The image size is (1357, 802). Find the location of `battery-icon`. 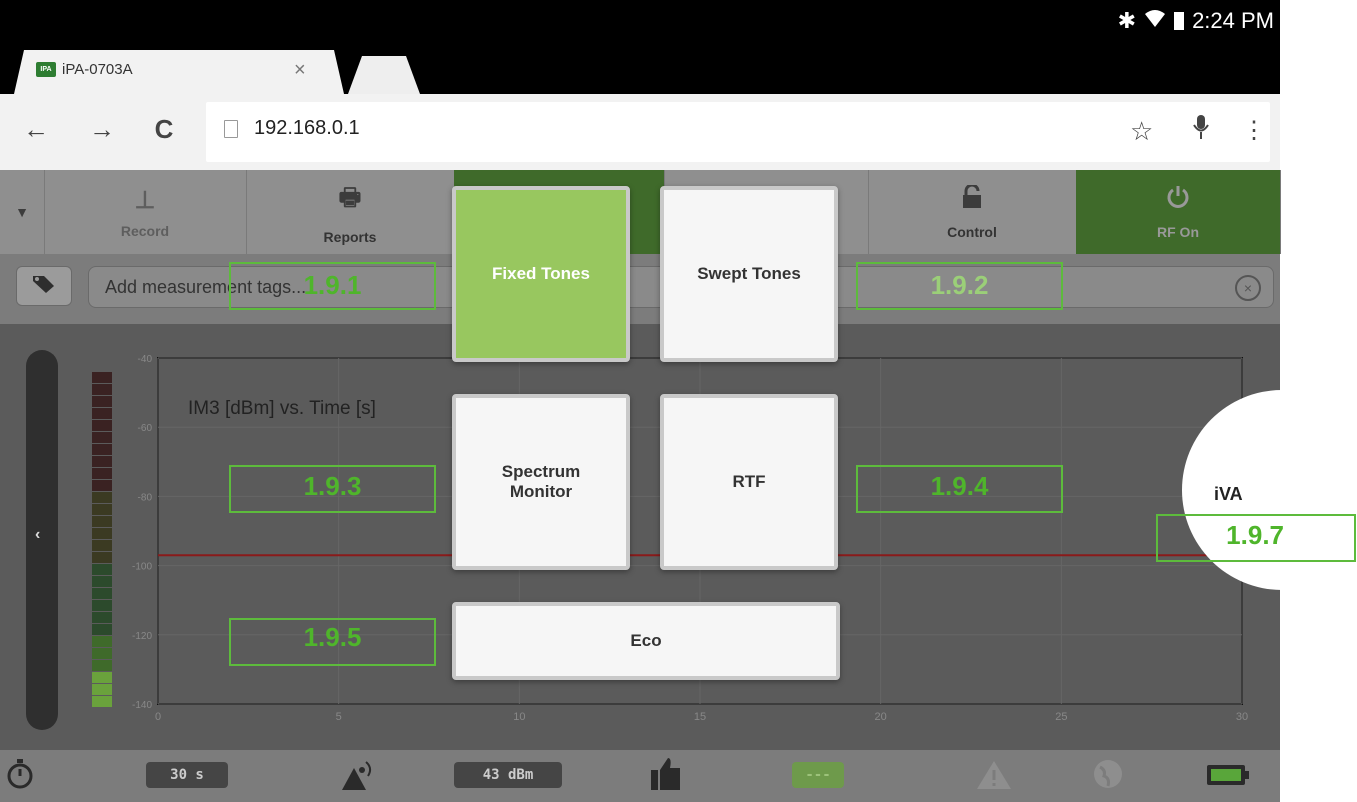

battery-icon is located at coordinates (1179, 21).